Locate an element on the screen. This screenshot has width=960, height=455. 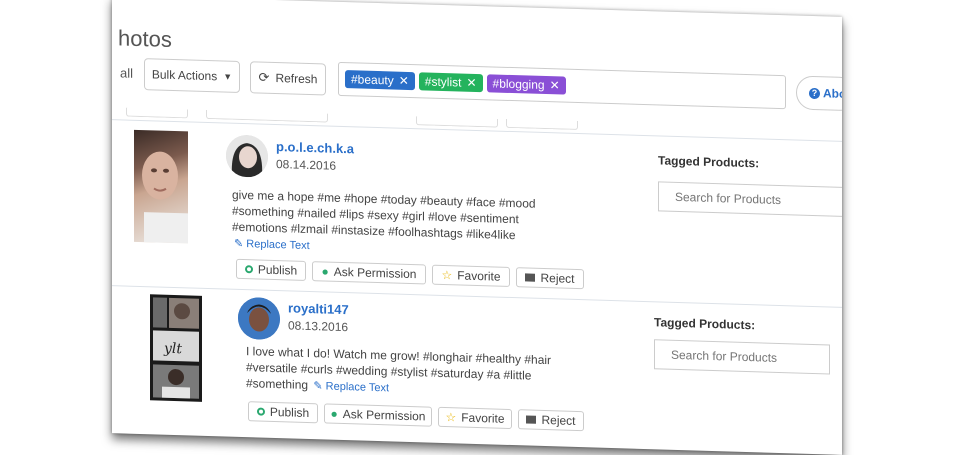
tag-chip-label: #beauty is located at coordinates (372, 80).